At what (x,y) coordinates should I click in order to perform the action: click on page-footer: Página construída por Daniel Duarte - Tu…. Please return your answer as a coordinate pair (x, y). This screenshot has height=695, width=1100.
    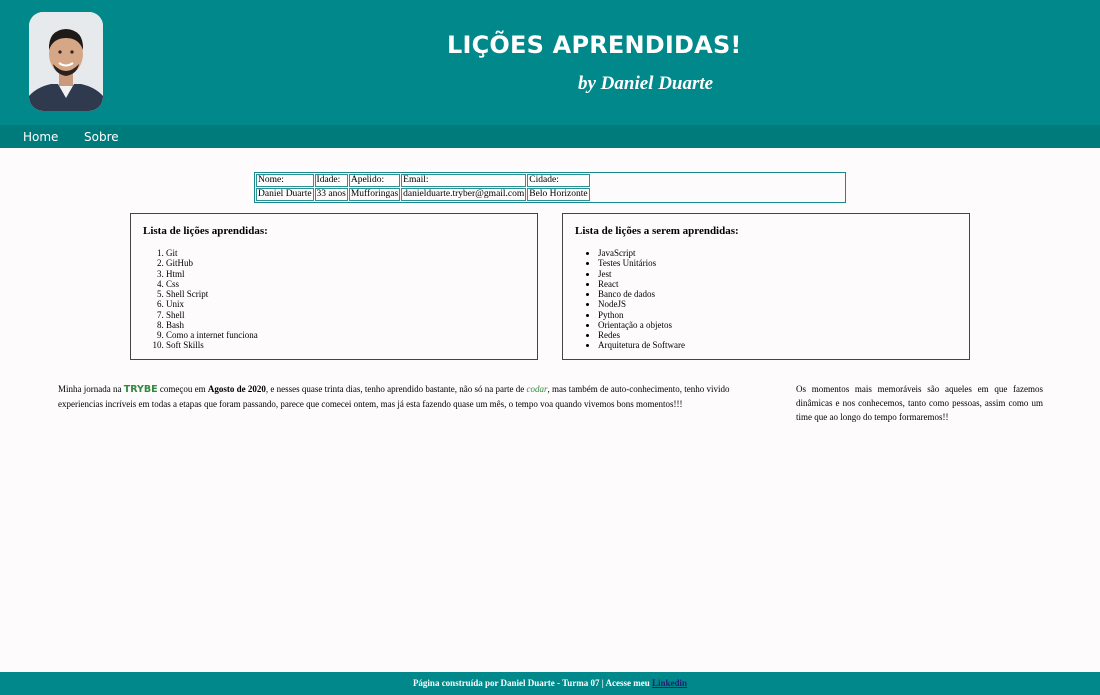
    Looking at the image, I should click on (550, 683).